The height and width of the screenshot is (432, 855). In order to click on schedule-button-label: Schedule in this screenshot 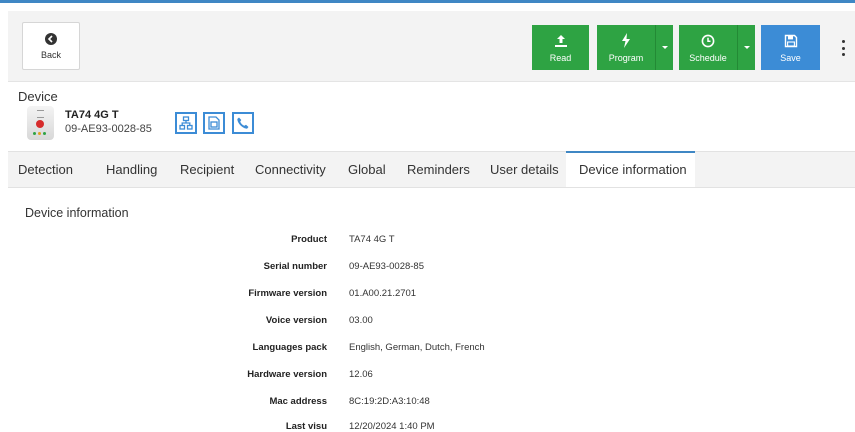, I will do `click(708, 58)`.